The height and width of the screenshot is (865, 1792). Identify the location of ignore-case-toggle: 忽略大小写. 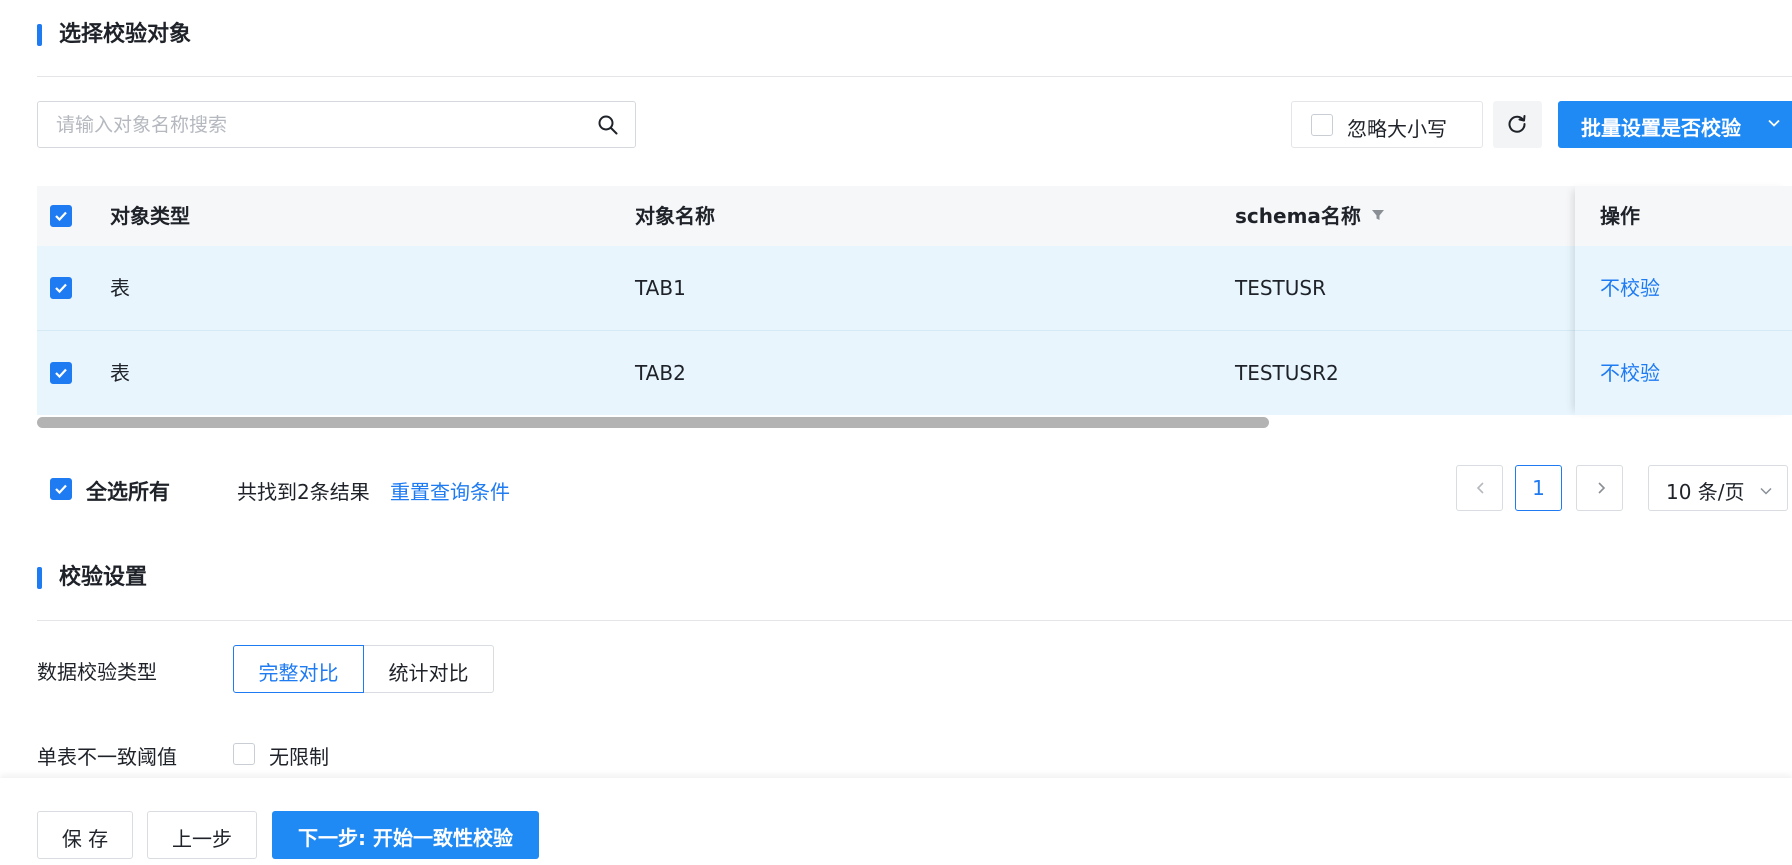
(1387, 124).